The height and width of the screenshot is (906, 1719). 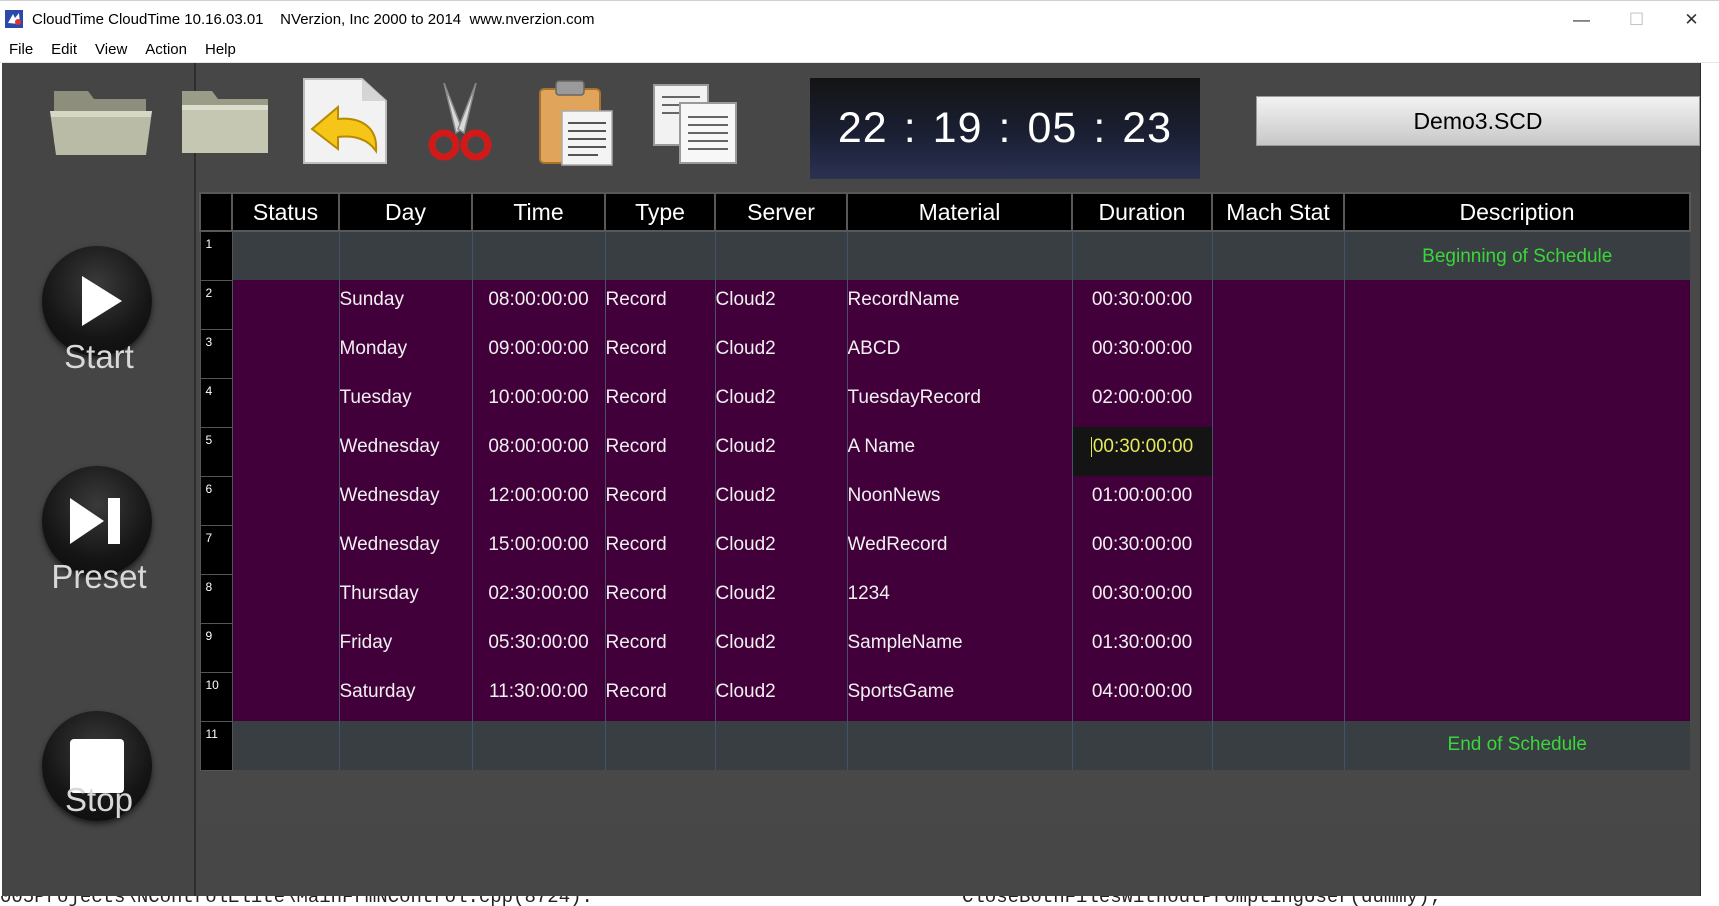 I want to click on cell-time: 15:00:00:00, so click(x=538, y=549).